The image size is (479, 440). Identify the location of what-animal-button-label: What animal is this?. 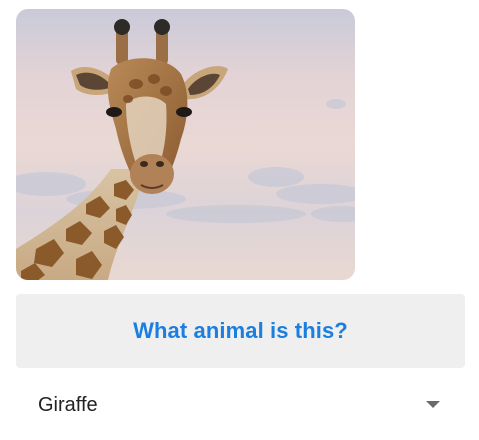
(240, 330).